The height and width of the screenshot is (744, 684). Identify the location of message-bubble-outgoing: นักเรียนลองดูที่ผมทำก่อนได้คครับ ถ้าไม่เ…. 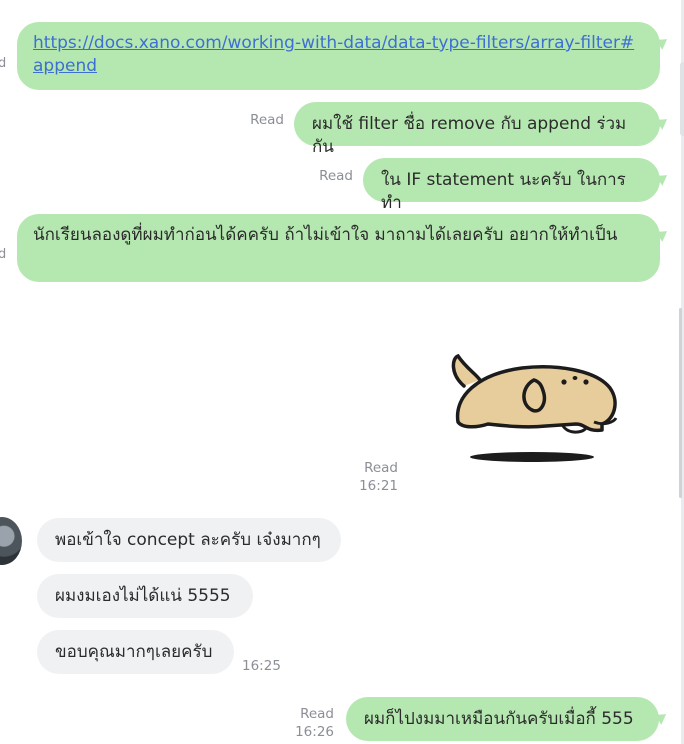
(338, 248).